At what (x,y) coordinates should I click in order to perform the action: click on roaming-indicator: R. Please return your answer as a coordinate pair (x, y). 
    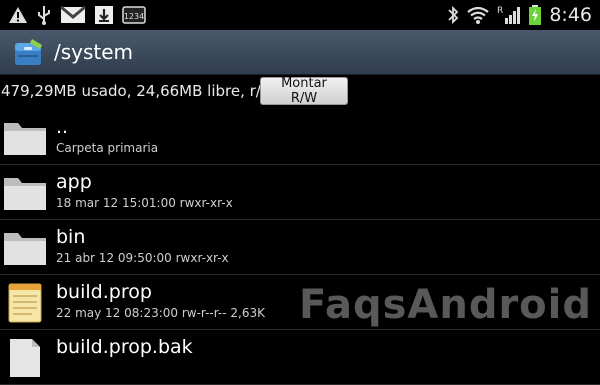
    Looking at the image, I should click on (500, 11).